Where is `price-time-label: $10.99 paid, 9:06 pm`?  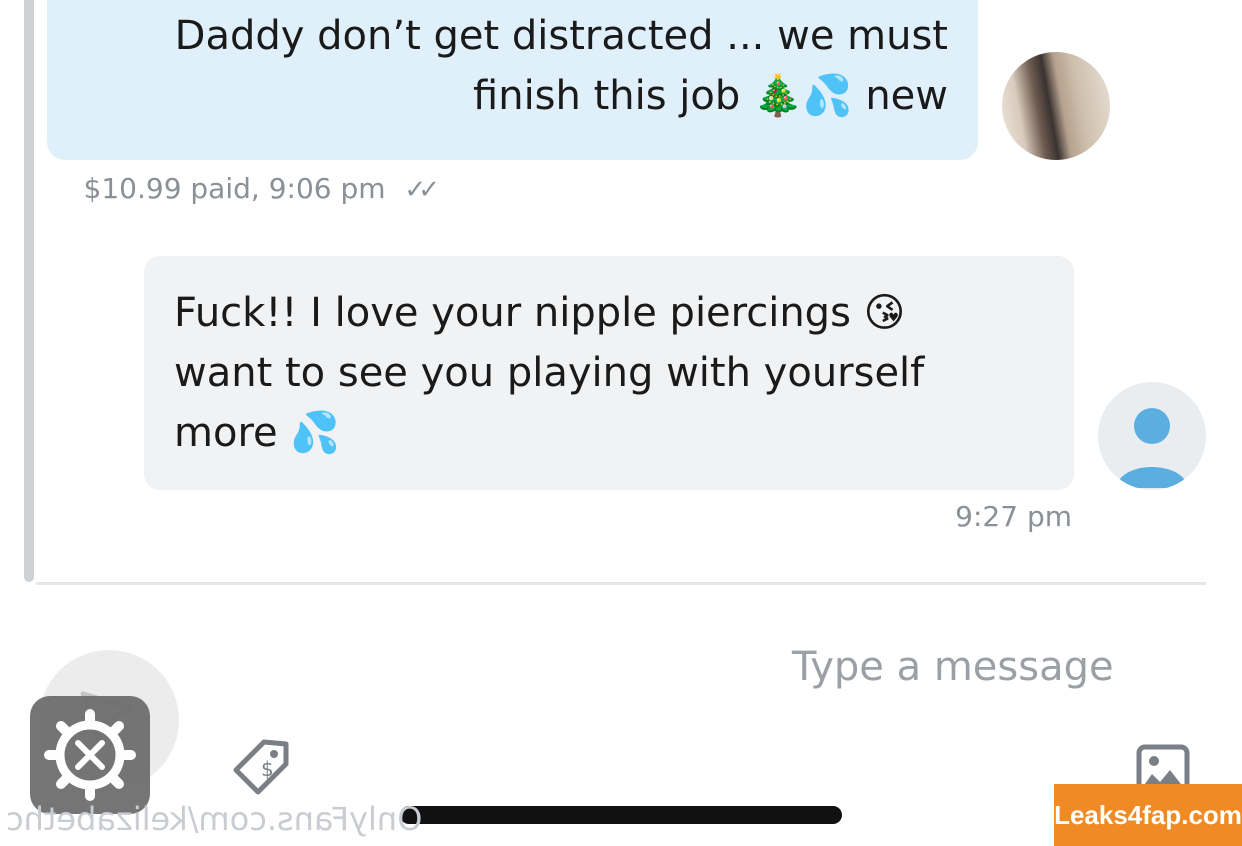 price-time-label: $10.99 paid, 9:06 pm is located at coordinates (234, 188).